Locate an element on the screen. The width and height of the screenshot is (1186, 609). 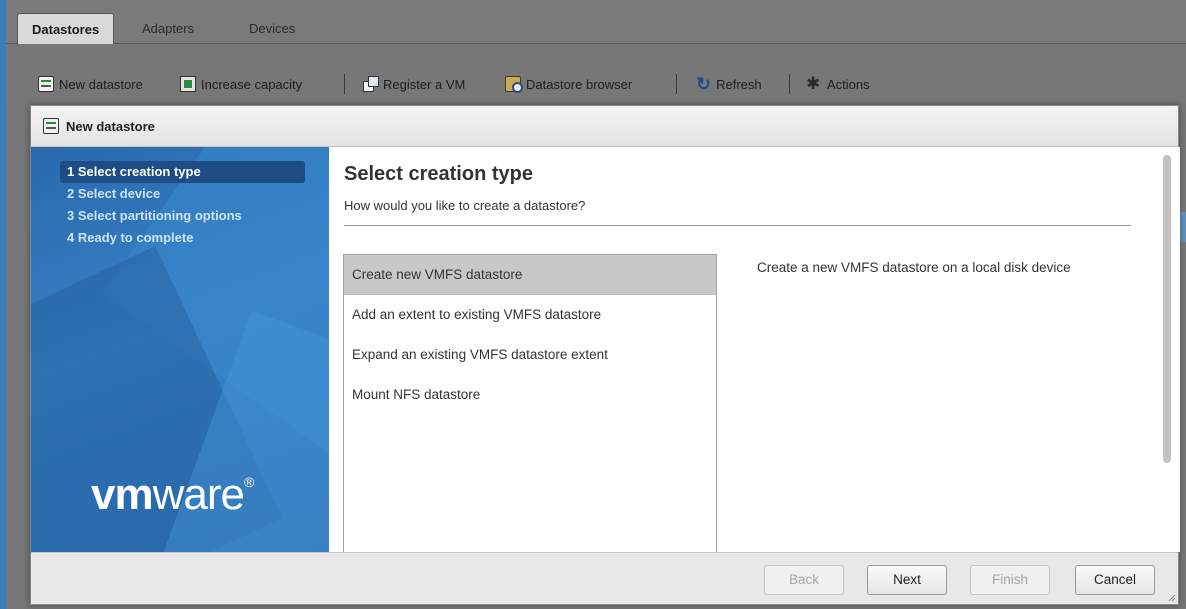
wizard-step-3: 3 Select partitioning options is located at coordinates (154, 215).